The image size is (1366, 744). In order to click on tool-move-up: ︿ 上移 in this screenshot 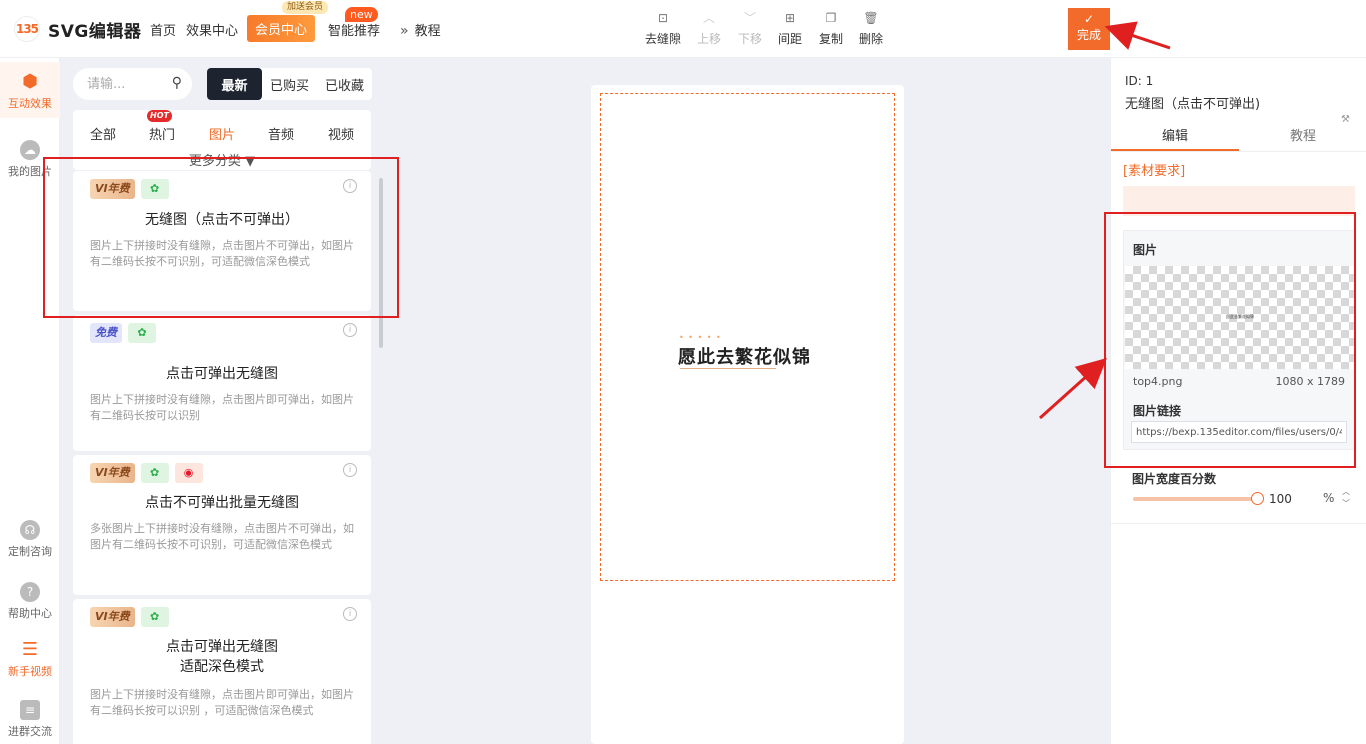, I will do `click(709, 28)`.